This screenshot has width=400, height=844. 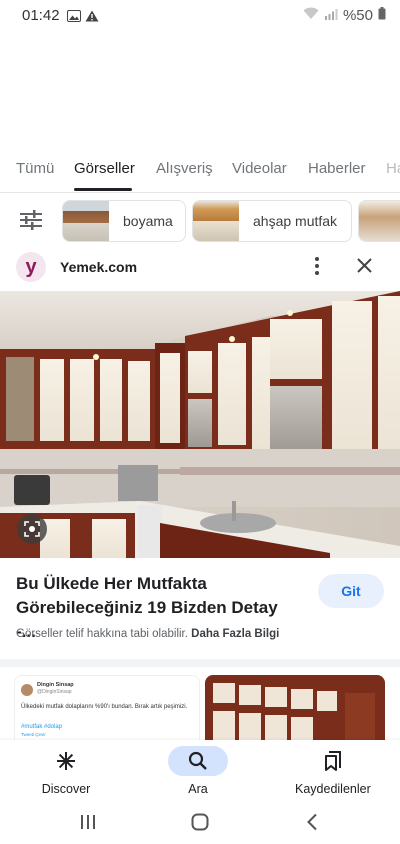 What do you see at coordinates (364, 268) in the screenshot?
I see `close-icon` at bounding box center [364, 268].